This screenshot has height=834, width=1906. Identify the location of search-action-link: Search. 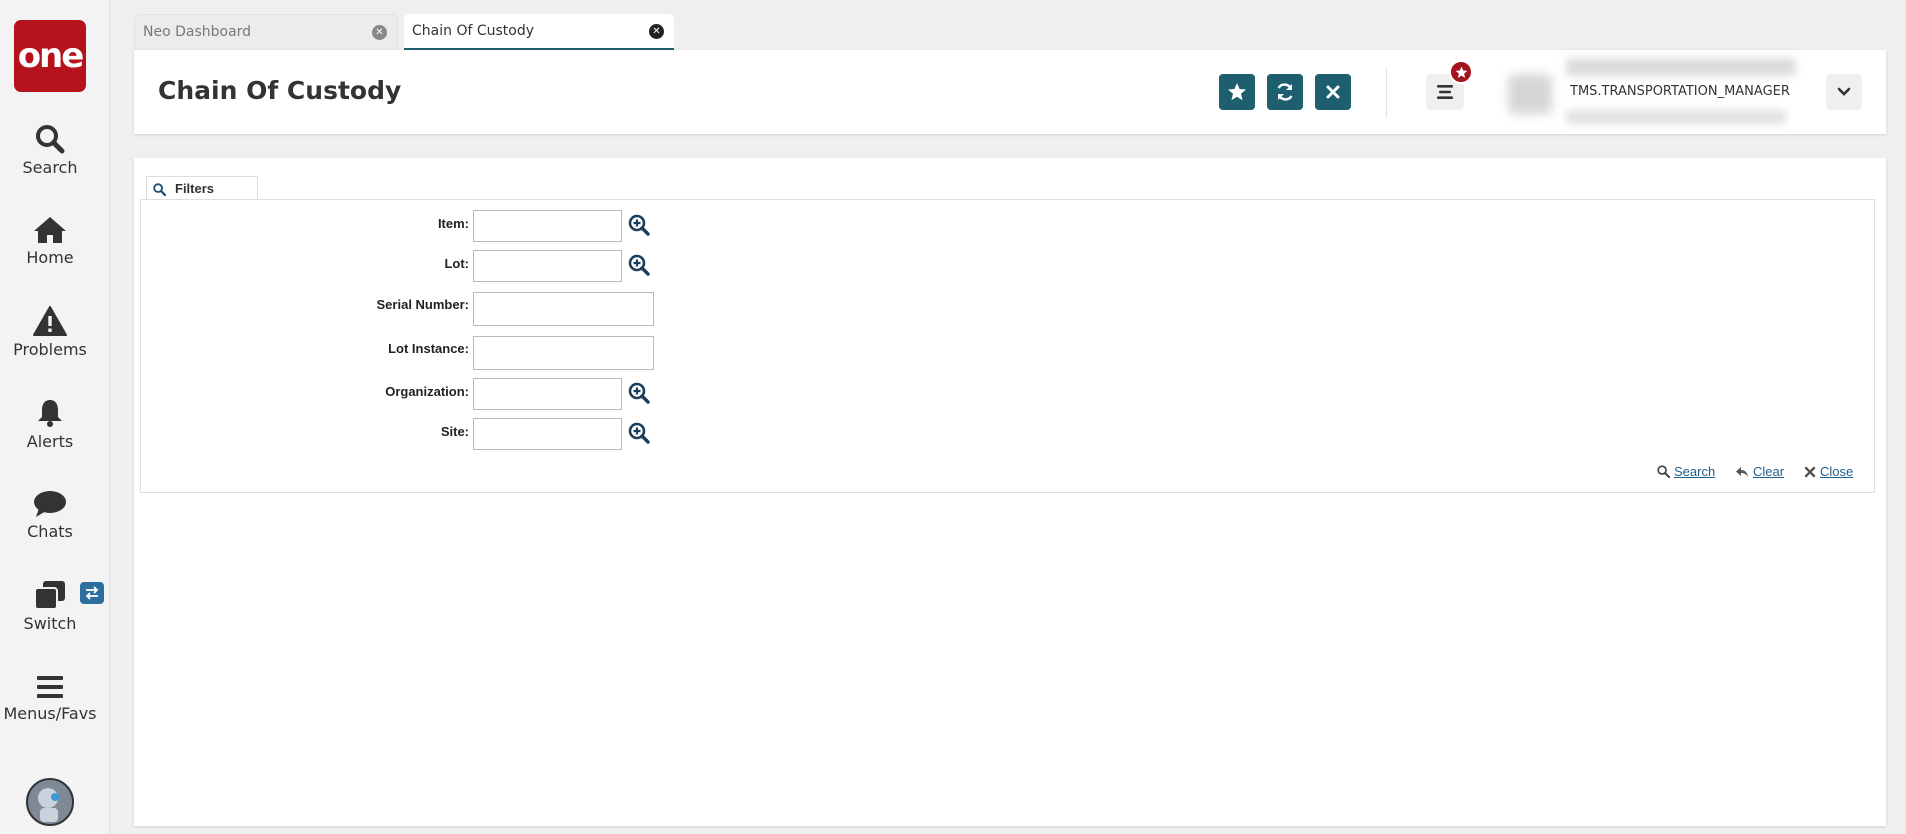
(1686, 471).